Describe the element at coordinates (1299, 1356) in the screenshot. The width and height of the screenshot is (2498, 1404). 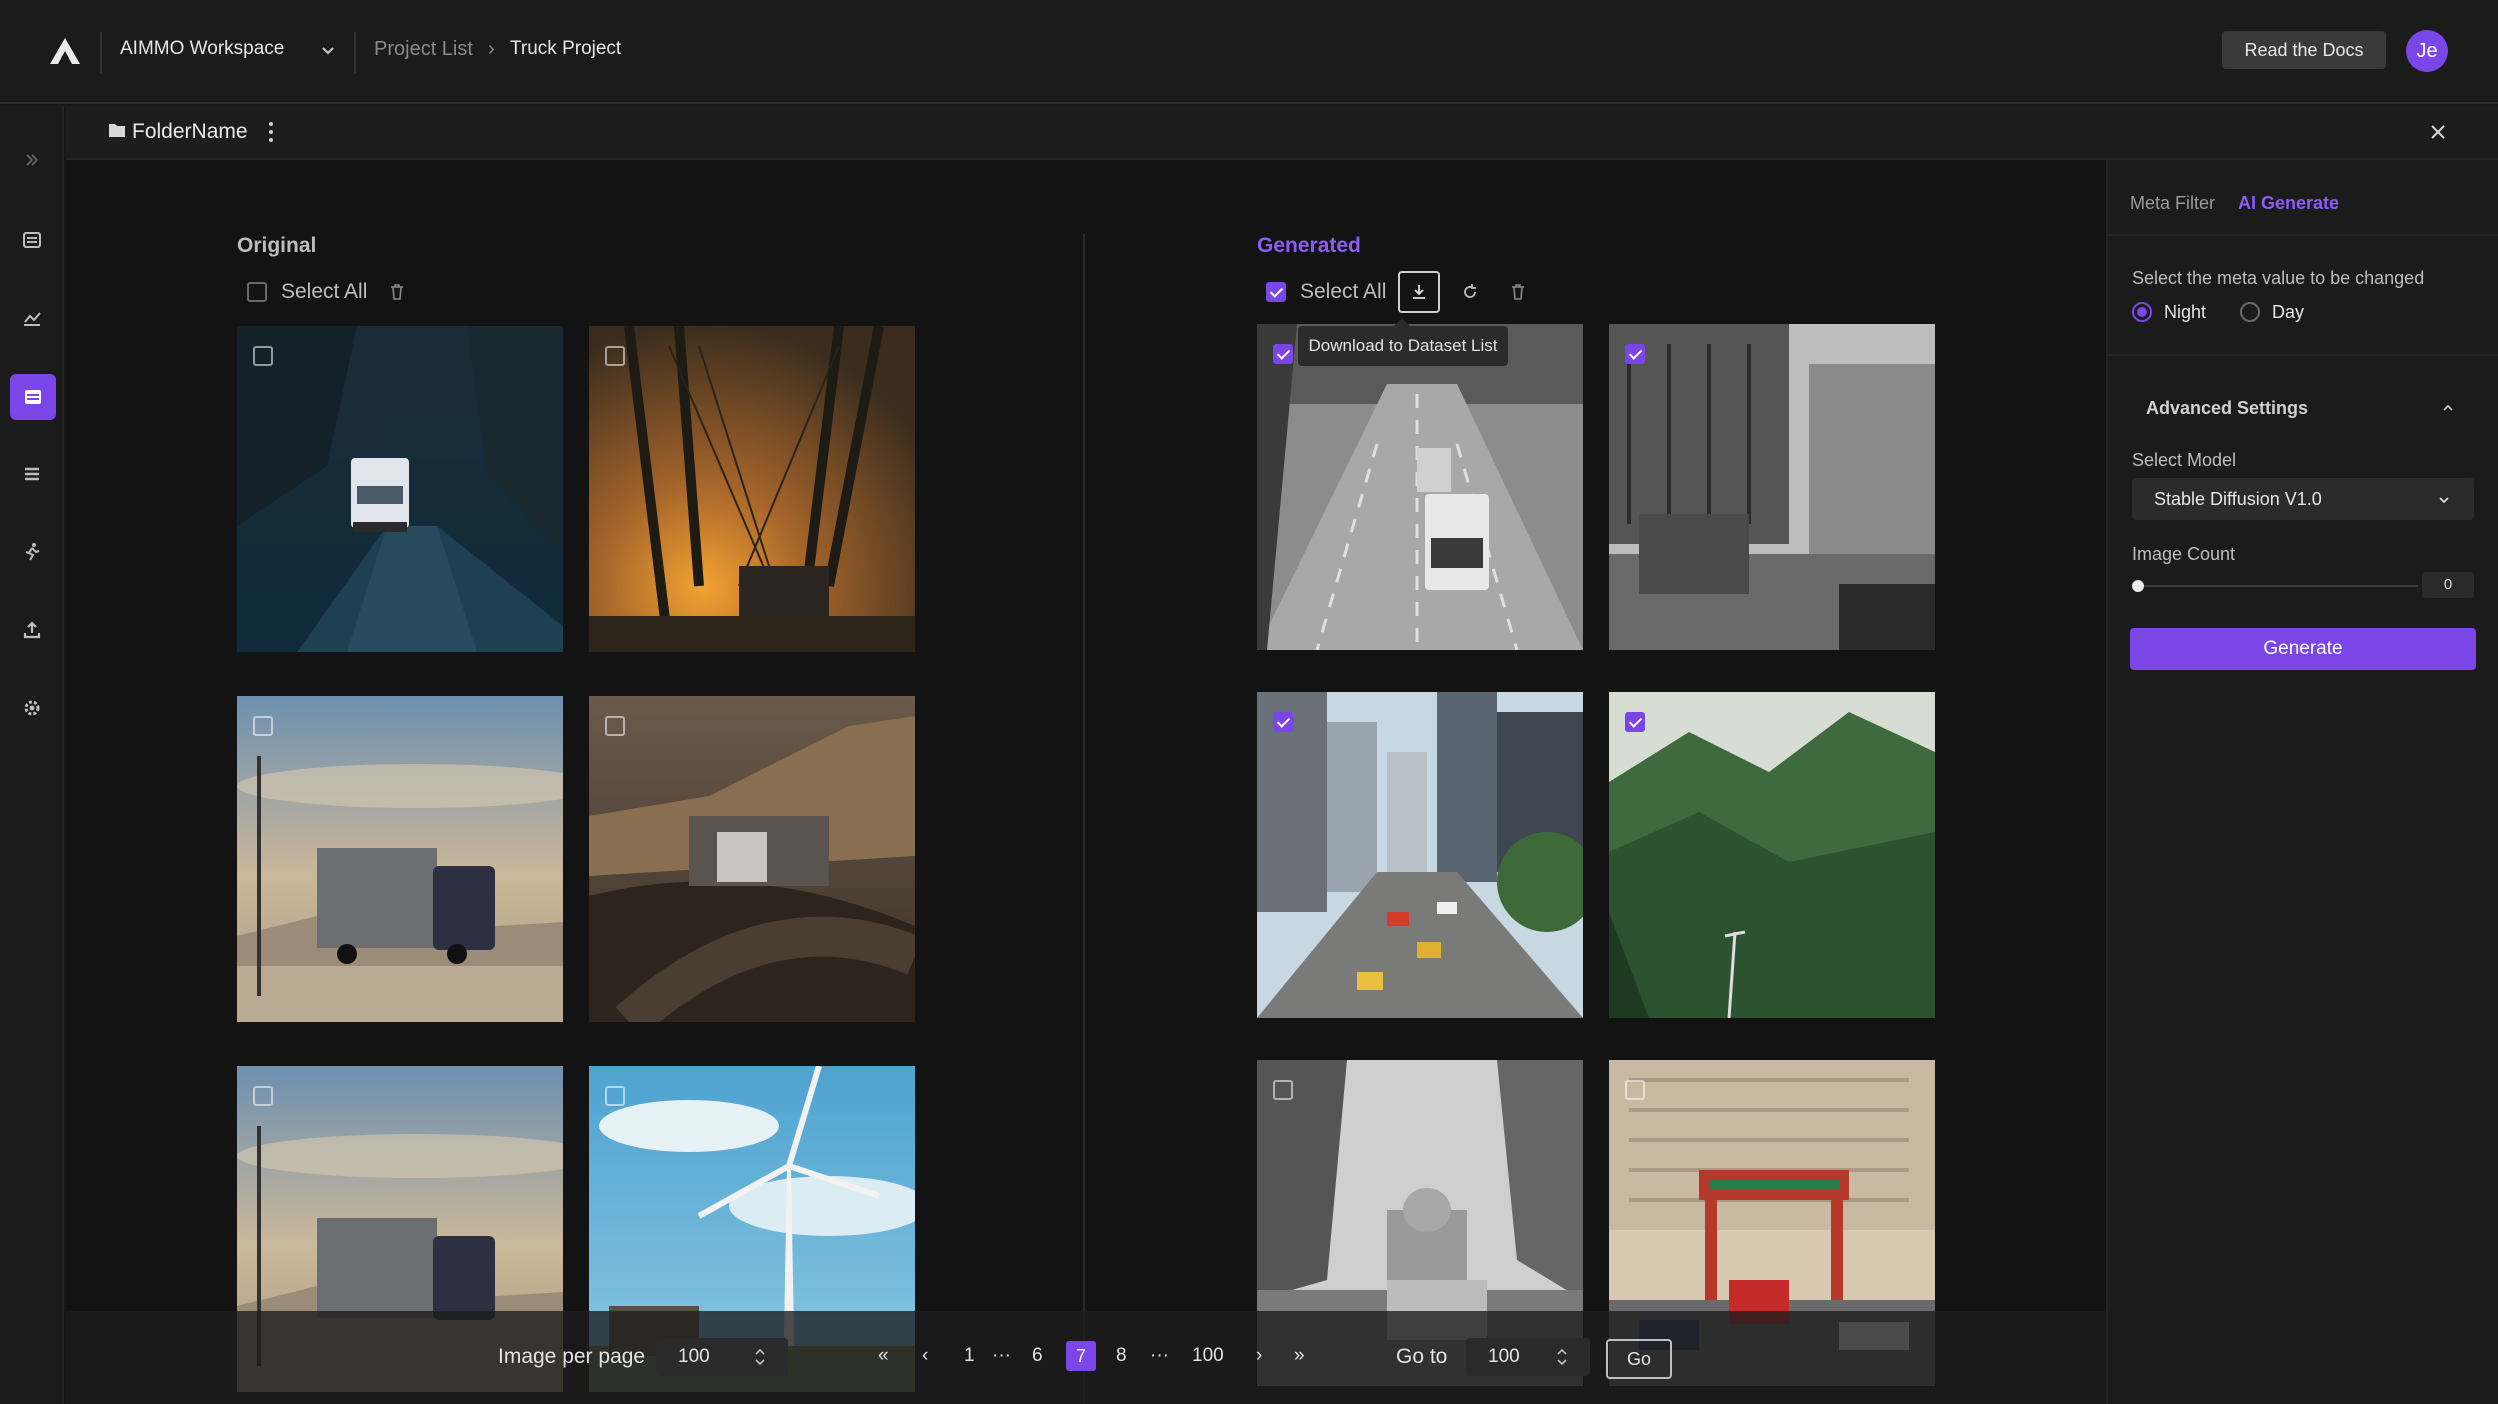
I see `last-page-button: »` at that location.